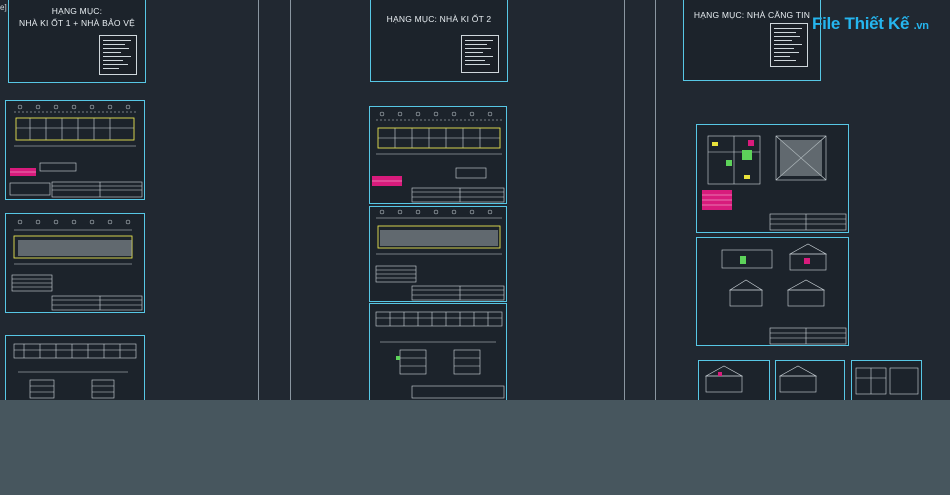 Image resolution: width=950 pixels, height=495 pixels. I want to click on logo-part-thietke: Thiết Kế, so click(877, 23).